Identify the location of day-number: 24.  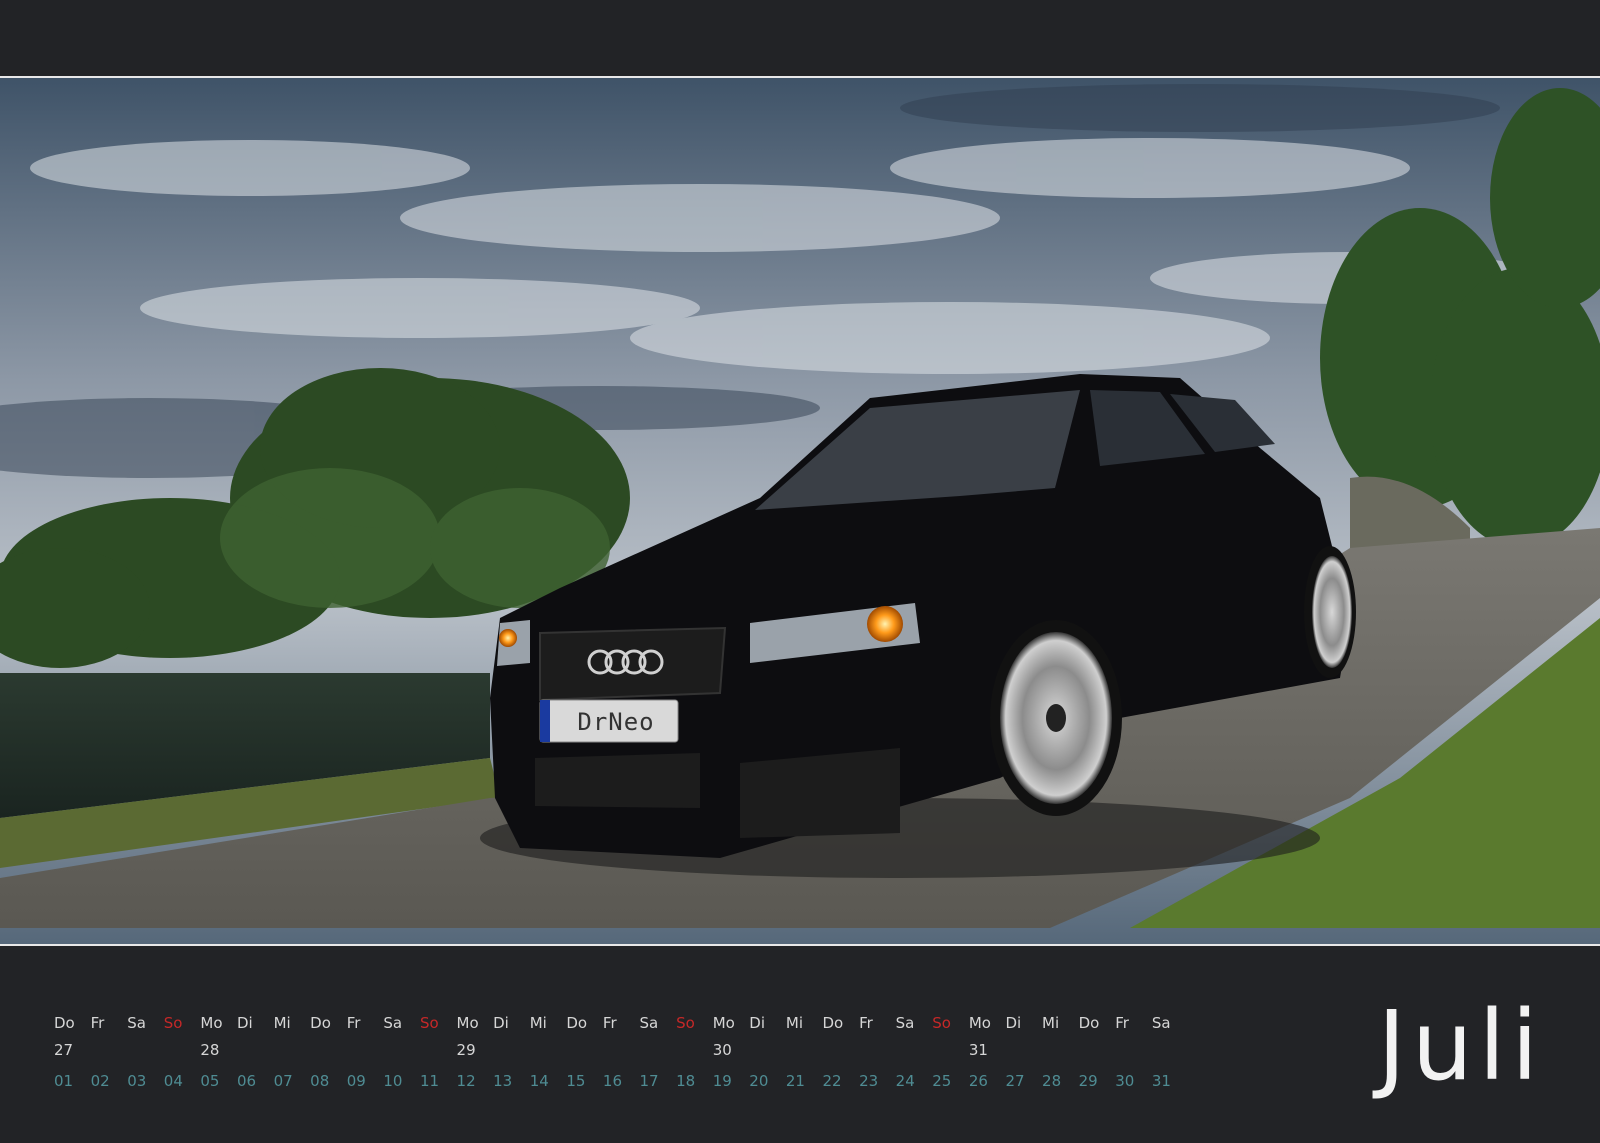
(905, 1081).